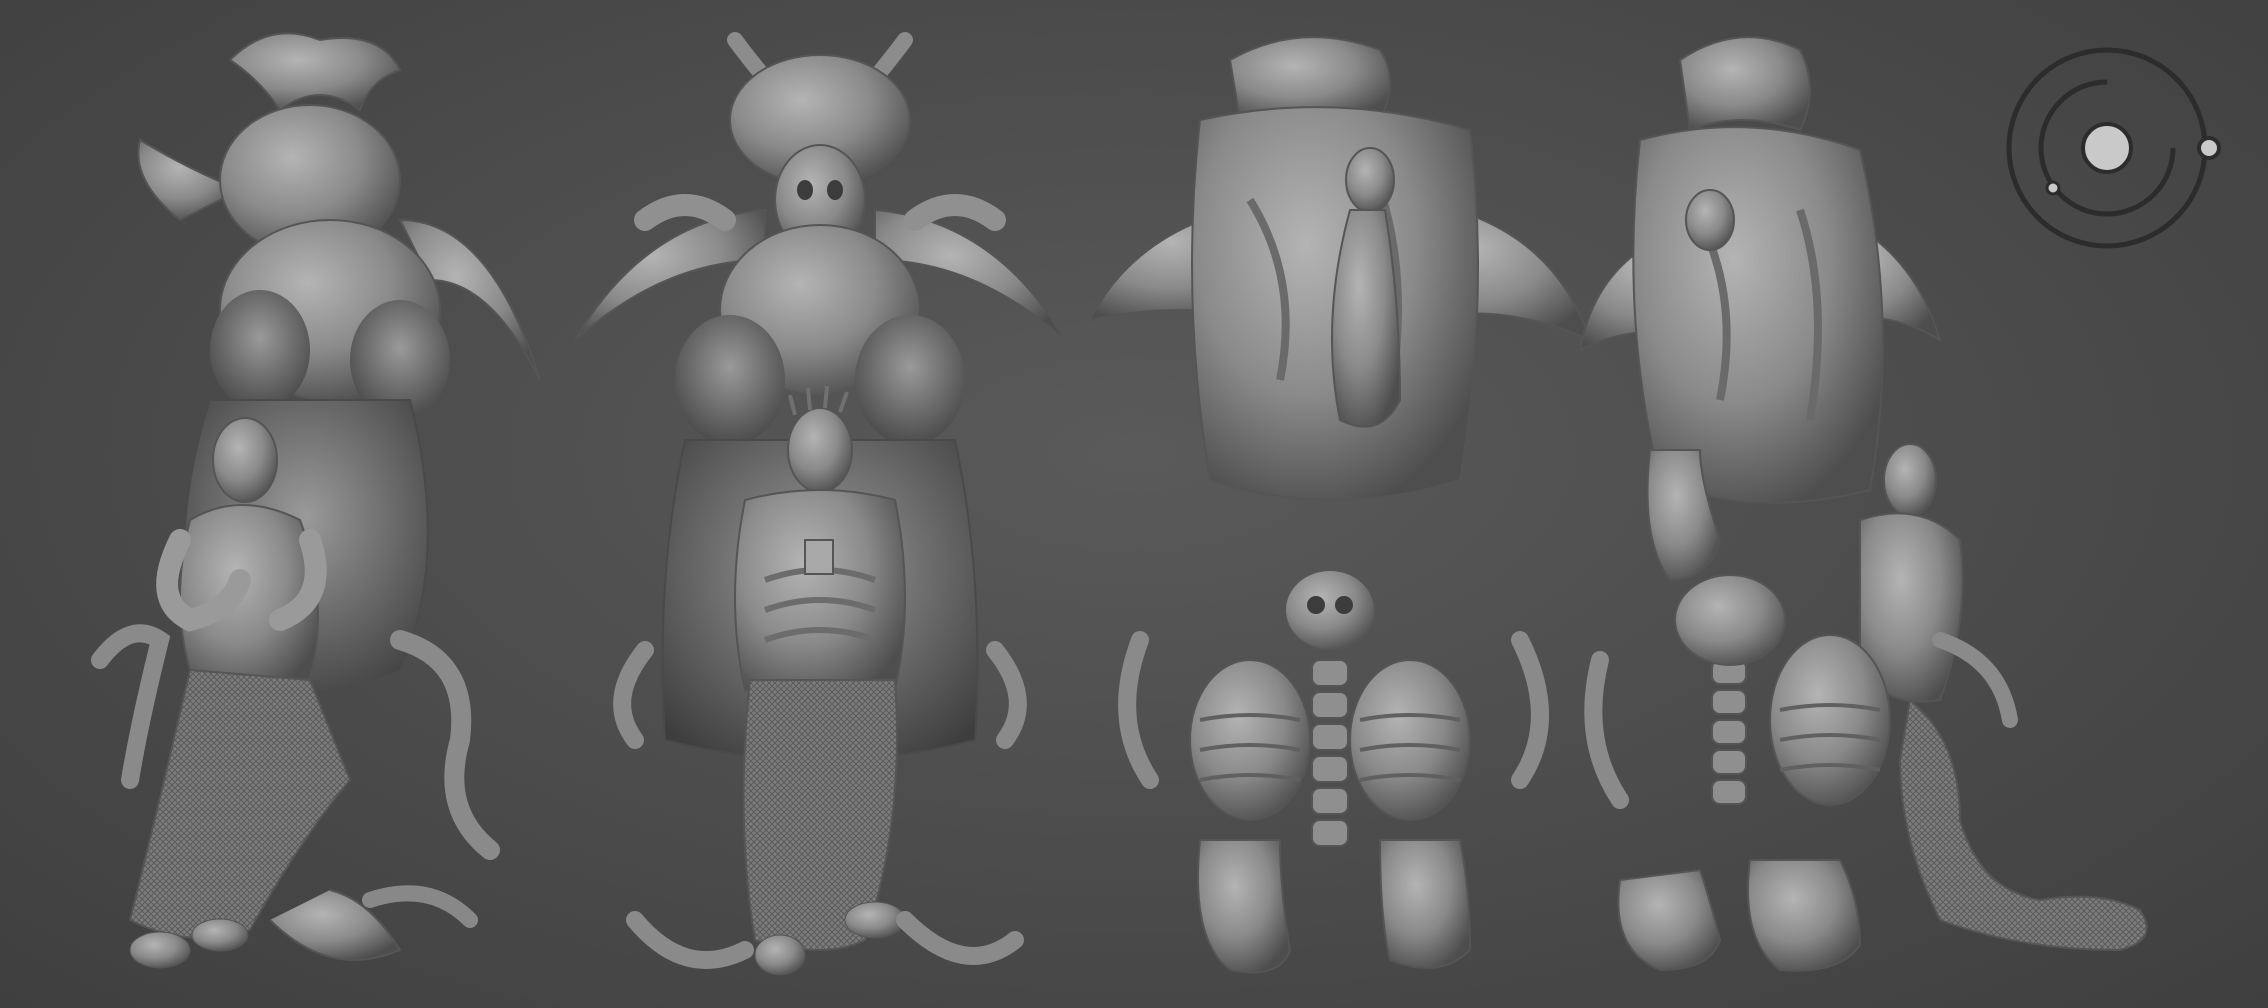 This screenshot has width=2268, height=1008. I want to click on orbit-navigation-icon, so click(2115, 148).